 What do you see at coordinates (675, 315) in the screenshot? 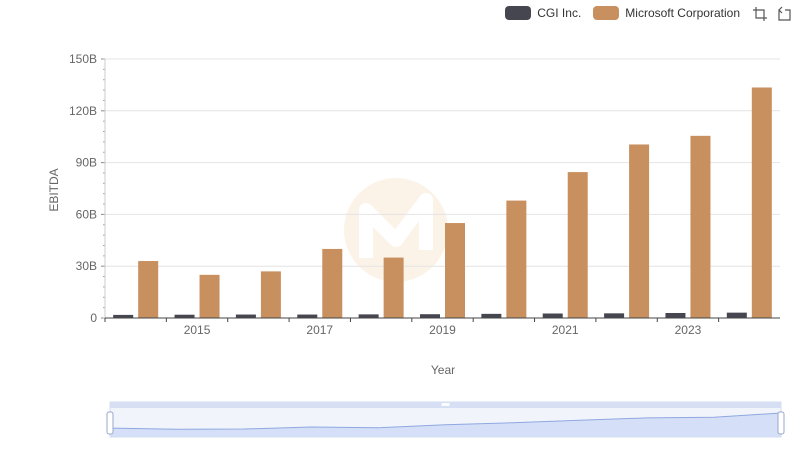
I see `bar-cgi-2023` at bounding box center [675, 315].